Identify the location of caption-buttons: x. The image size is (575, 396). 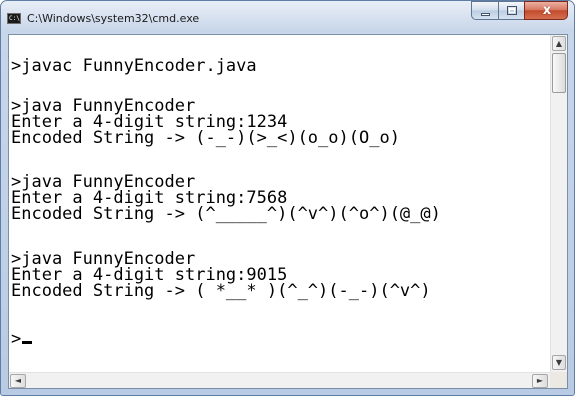
(519, 11).